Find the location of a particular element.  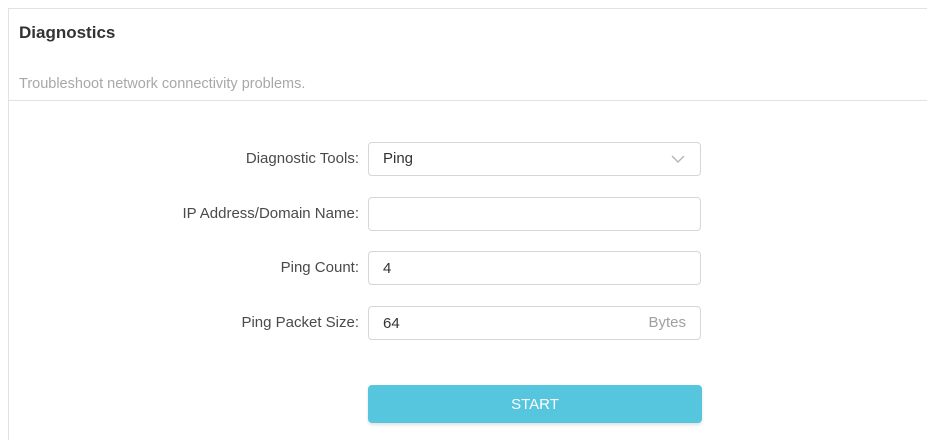

ping-packet-size-label: Ping Packet Size: is located at coordinates (300, 322).